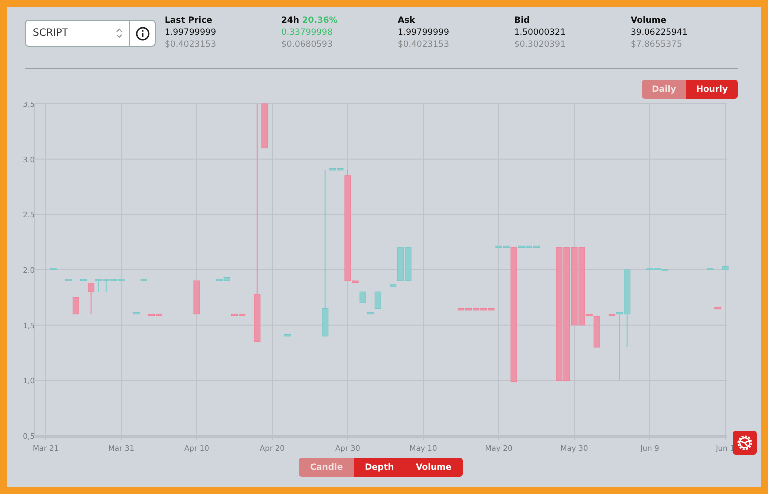 The width and height of the screenshot is (768, 494). What do you see at coordinates (657, 45) in the screenshot?
I see `stat-usd-value: $7.8655375` at bounding box center [657, 45].